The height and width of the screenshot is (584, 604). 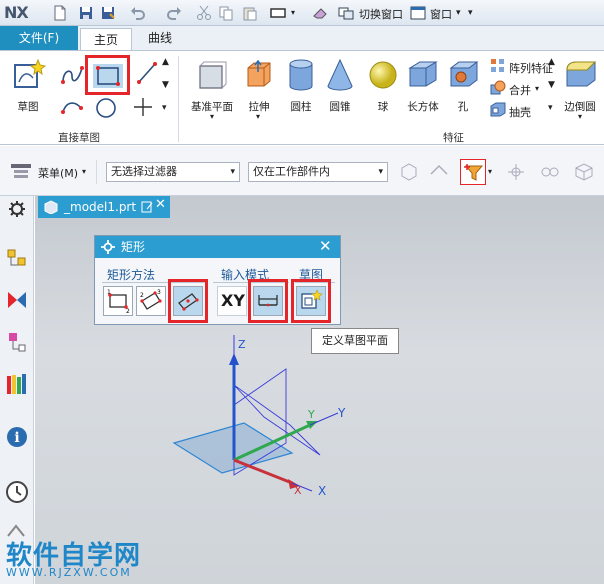 What do you see at coordinates (109, 292) in the screenshot?
I see `svg-text: 1` at bounding box center [109, 292].